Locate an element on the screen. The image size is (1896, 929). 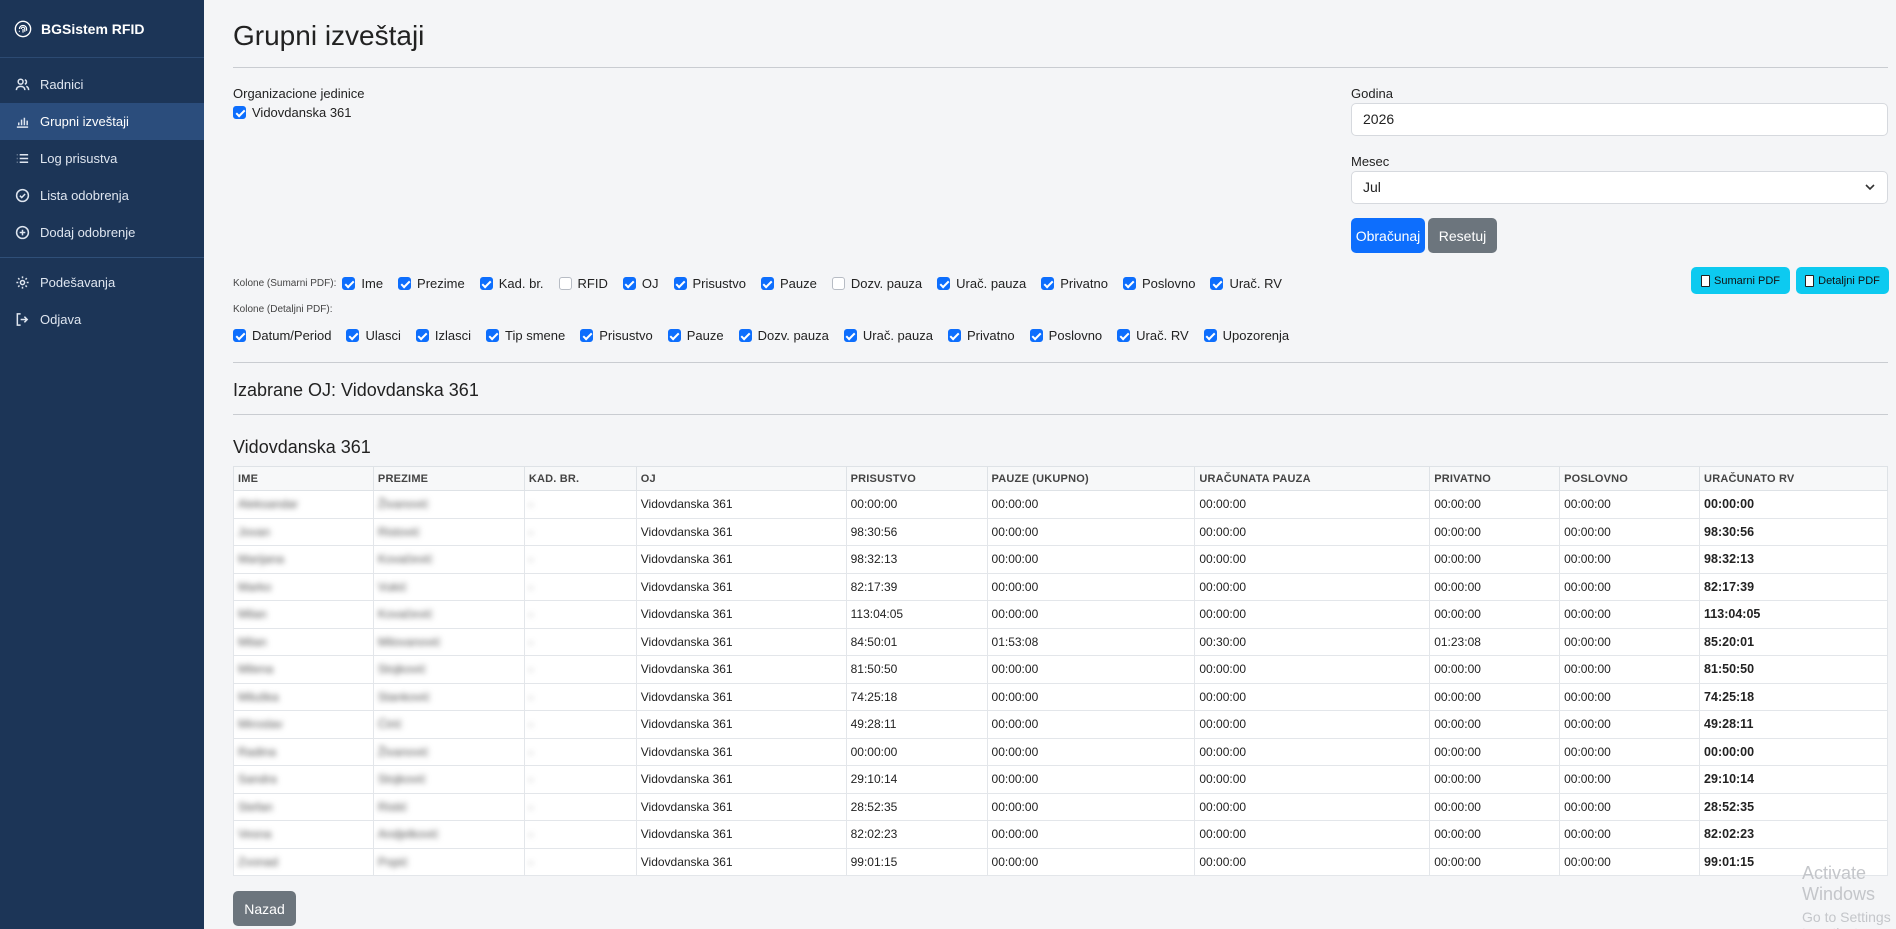
summary-option: Prisustvo is located at coordinates (709, 283).